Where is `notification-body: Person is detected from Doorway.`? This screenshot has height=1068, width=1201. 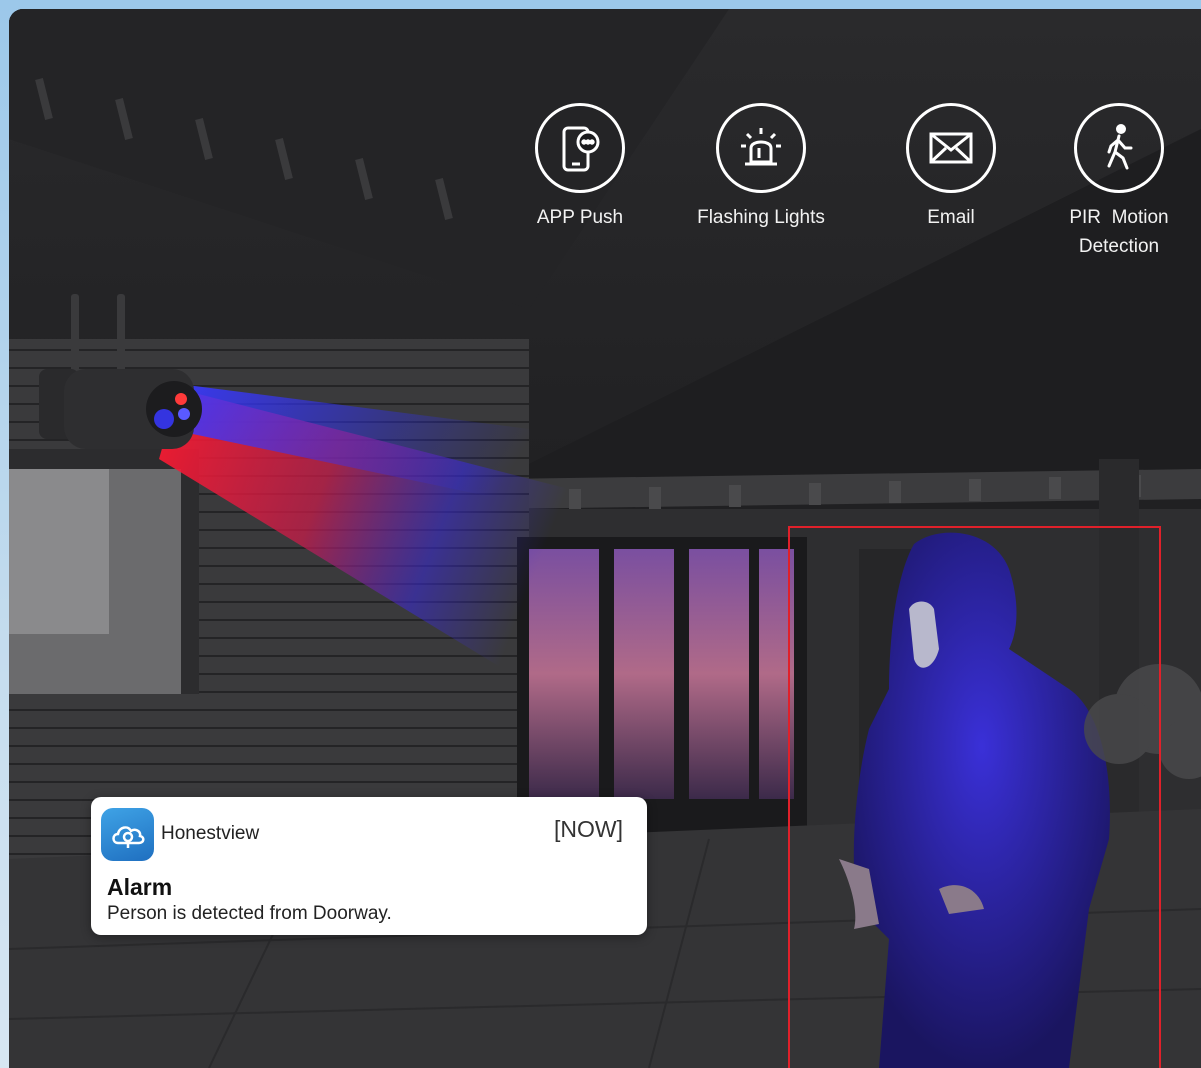
notification-body: Person is detected from Doorway. is located at coordinates (249, 913).